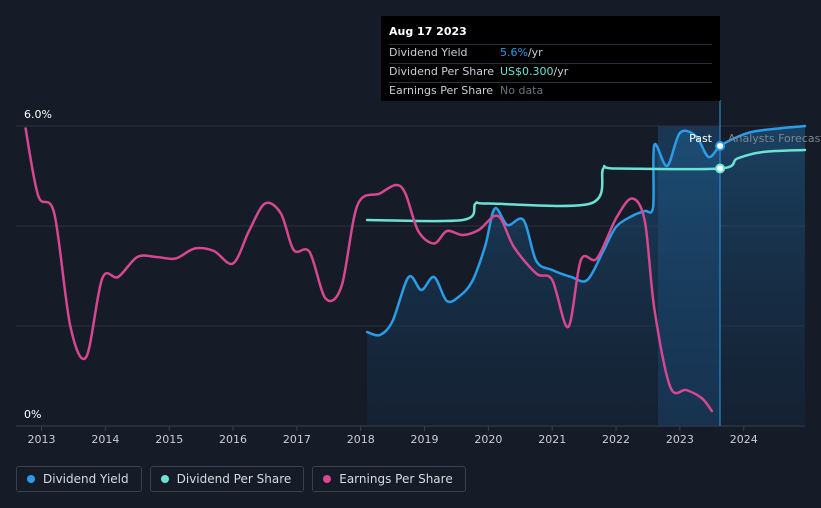 This screenshot has width=821, height=508. What do you see at coordinates (42, 439) in the screenshot?
I see `x-tick-label: 2013` at bounding box center [42, 439].